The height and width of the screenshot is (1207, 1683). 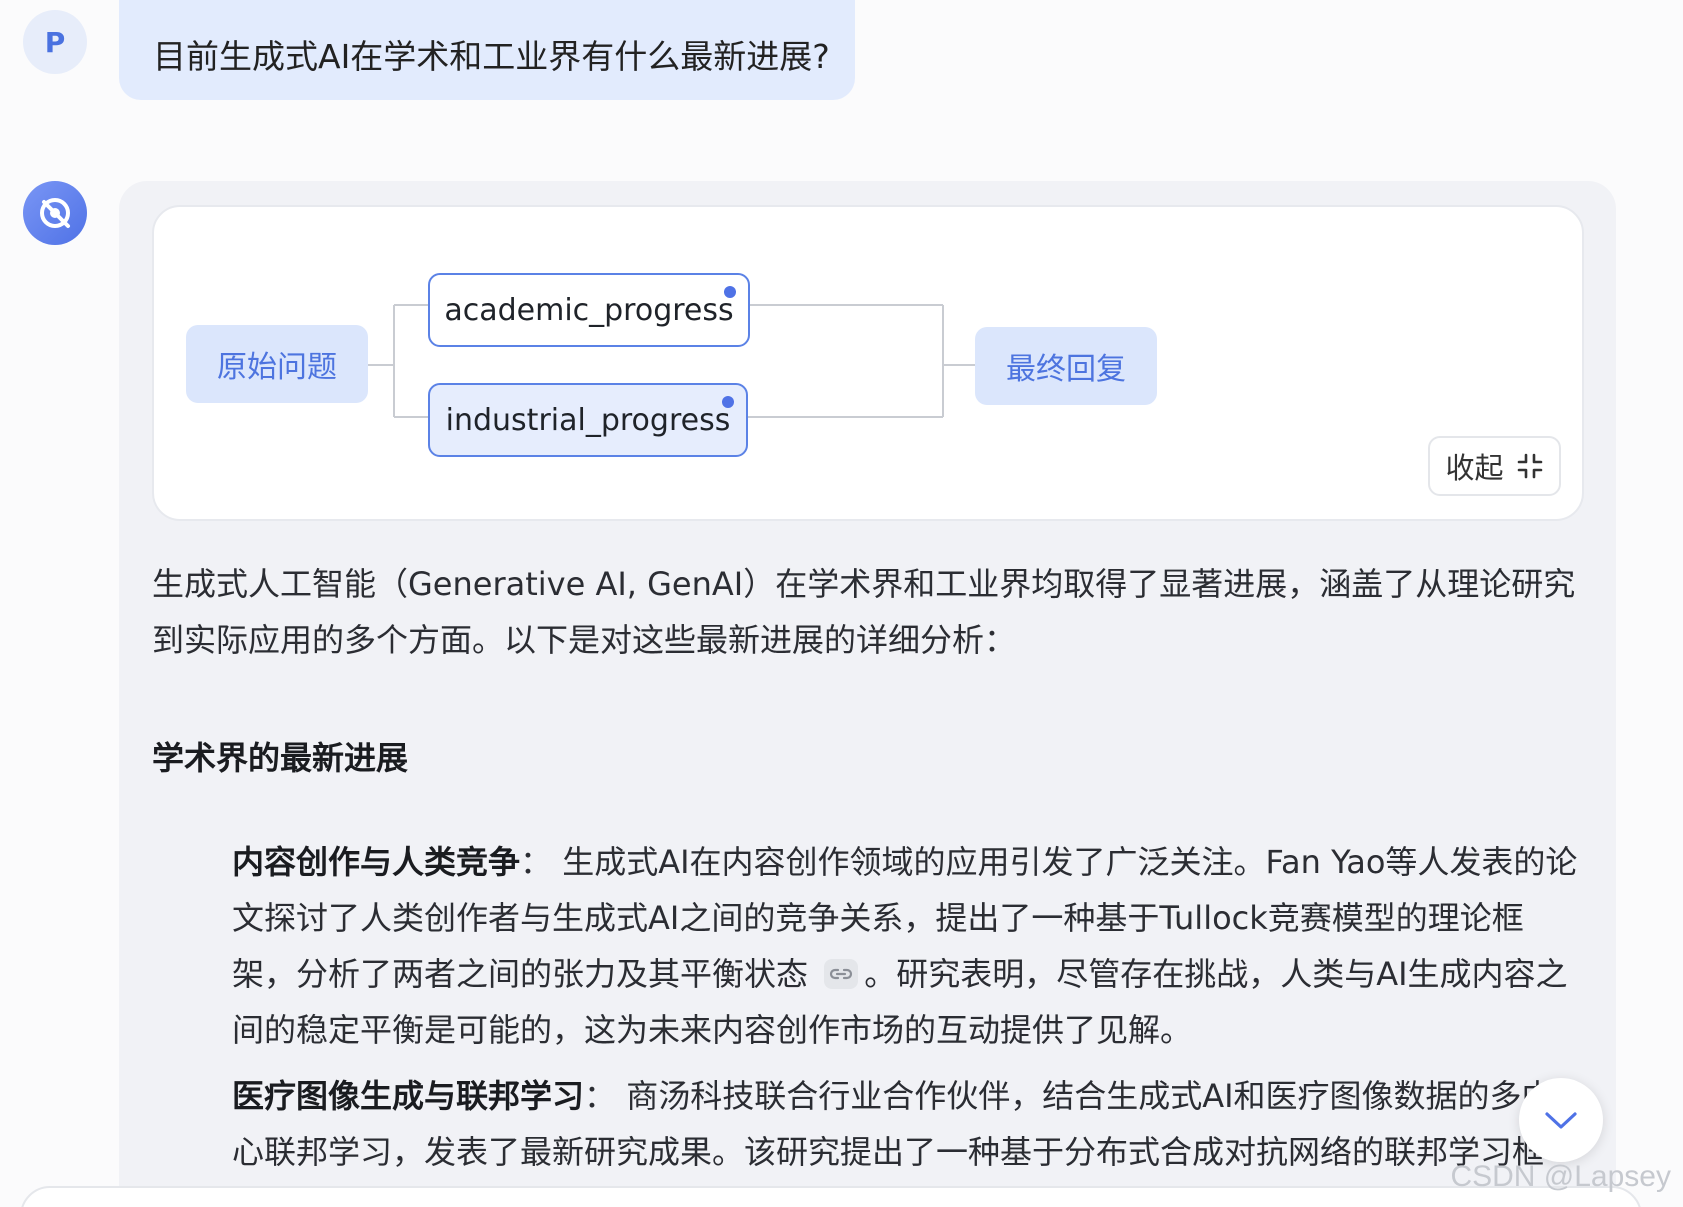 I want to click on citation-link-icon, so click(x=841, y=974).